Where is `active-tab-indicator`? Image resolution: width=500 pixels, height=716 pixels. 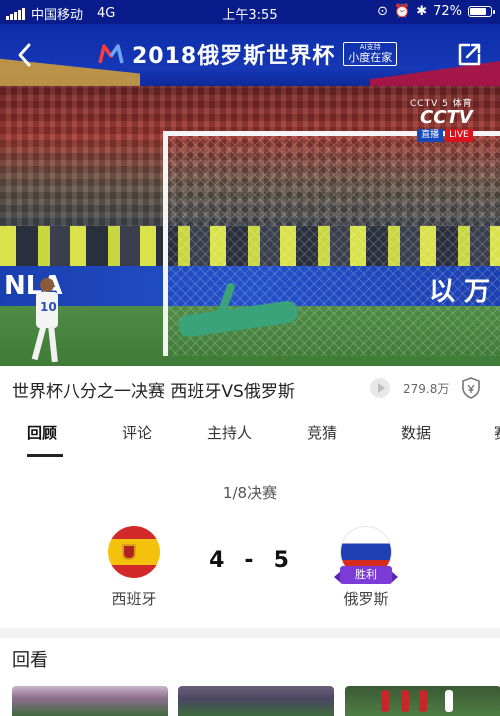
active-tab-indicator is located at coordinates (45, 455).